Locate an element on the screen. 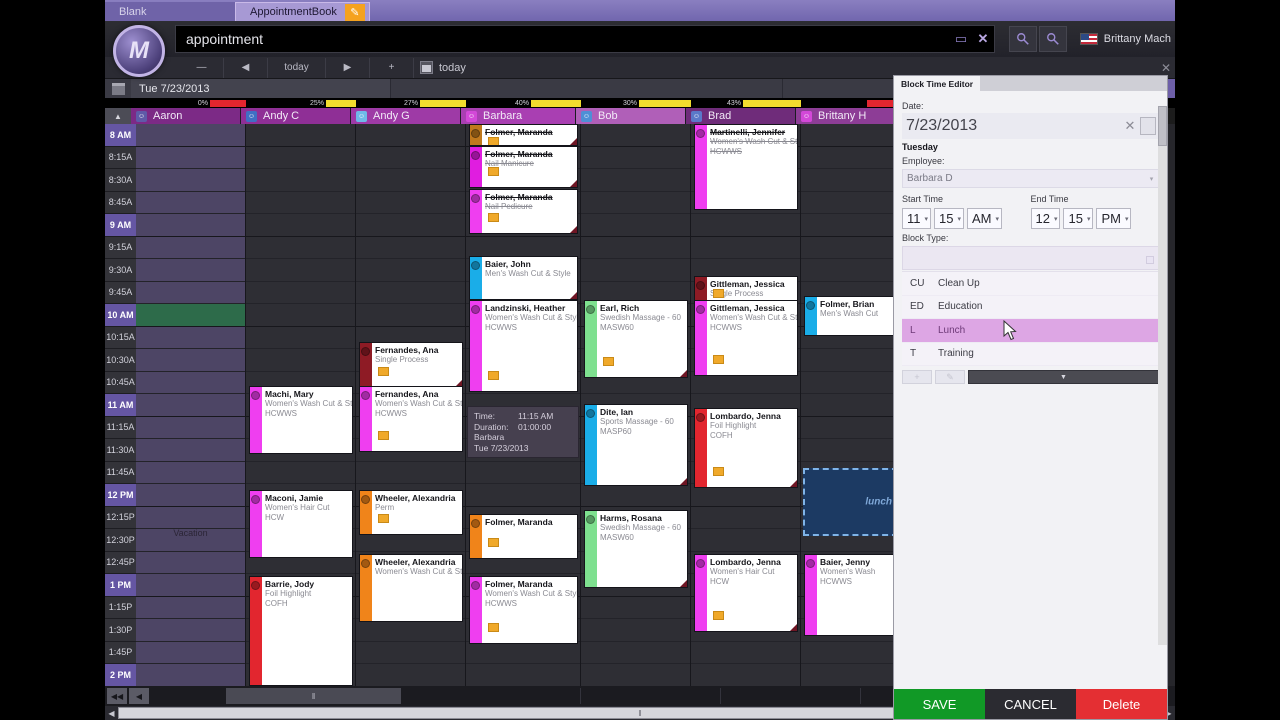  magnifier-icon-a is located at coordinates (1023, 39).